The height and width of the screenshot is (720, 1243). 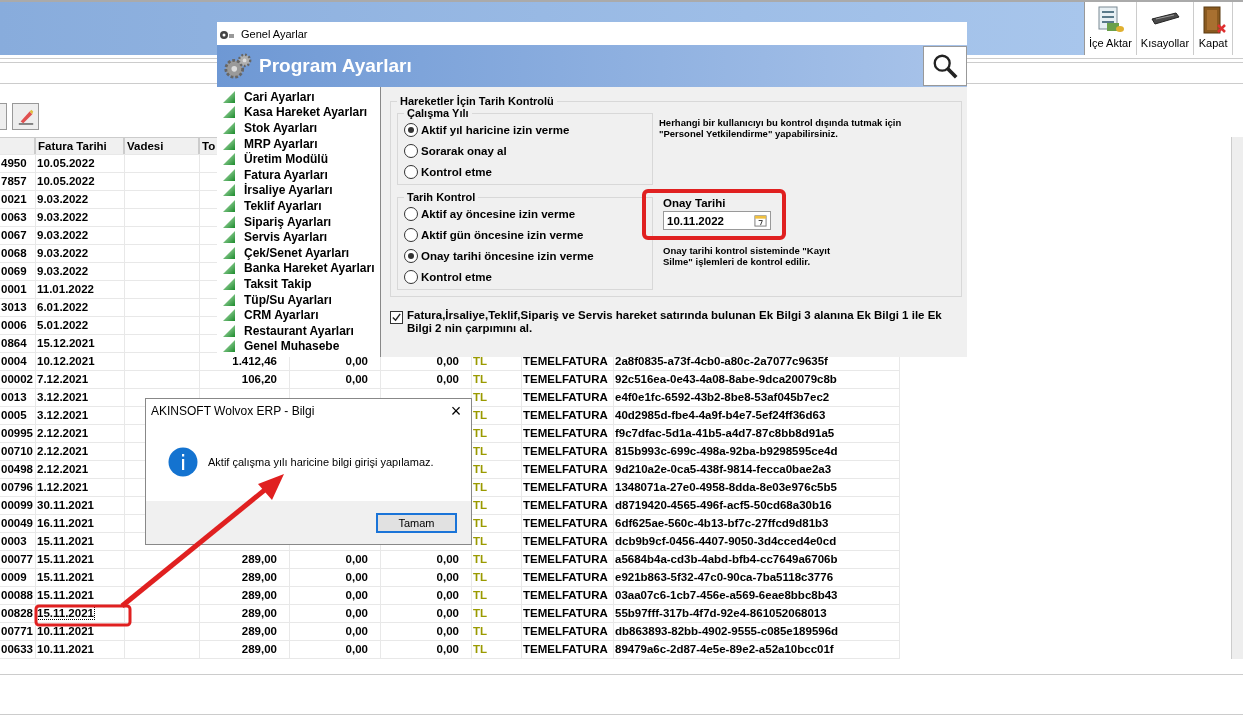 I want to click on table-cell: db863893-82bb-4902-9555-c085e189596d, so click(x=727, y=631).